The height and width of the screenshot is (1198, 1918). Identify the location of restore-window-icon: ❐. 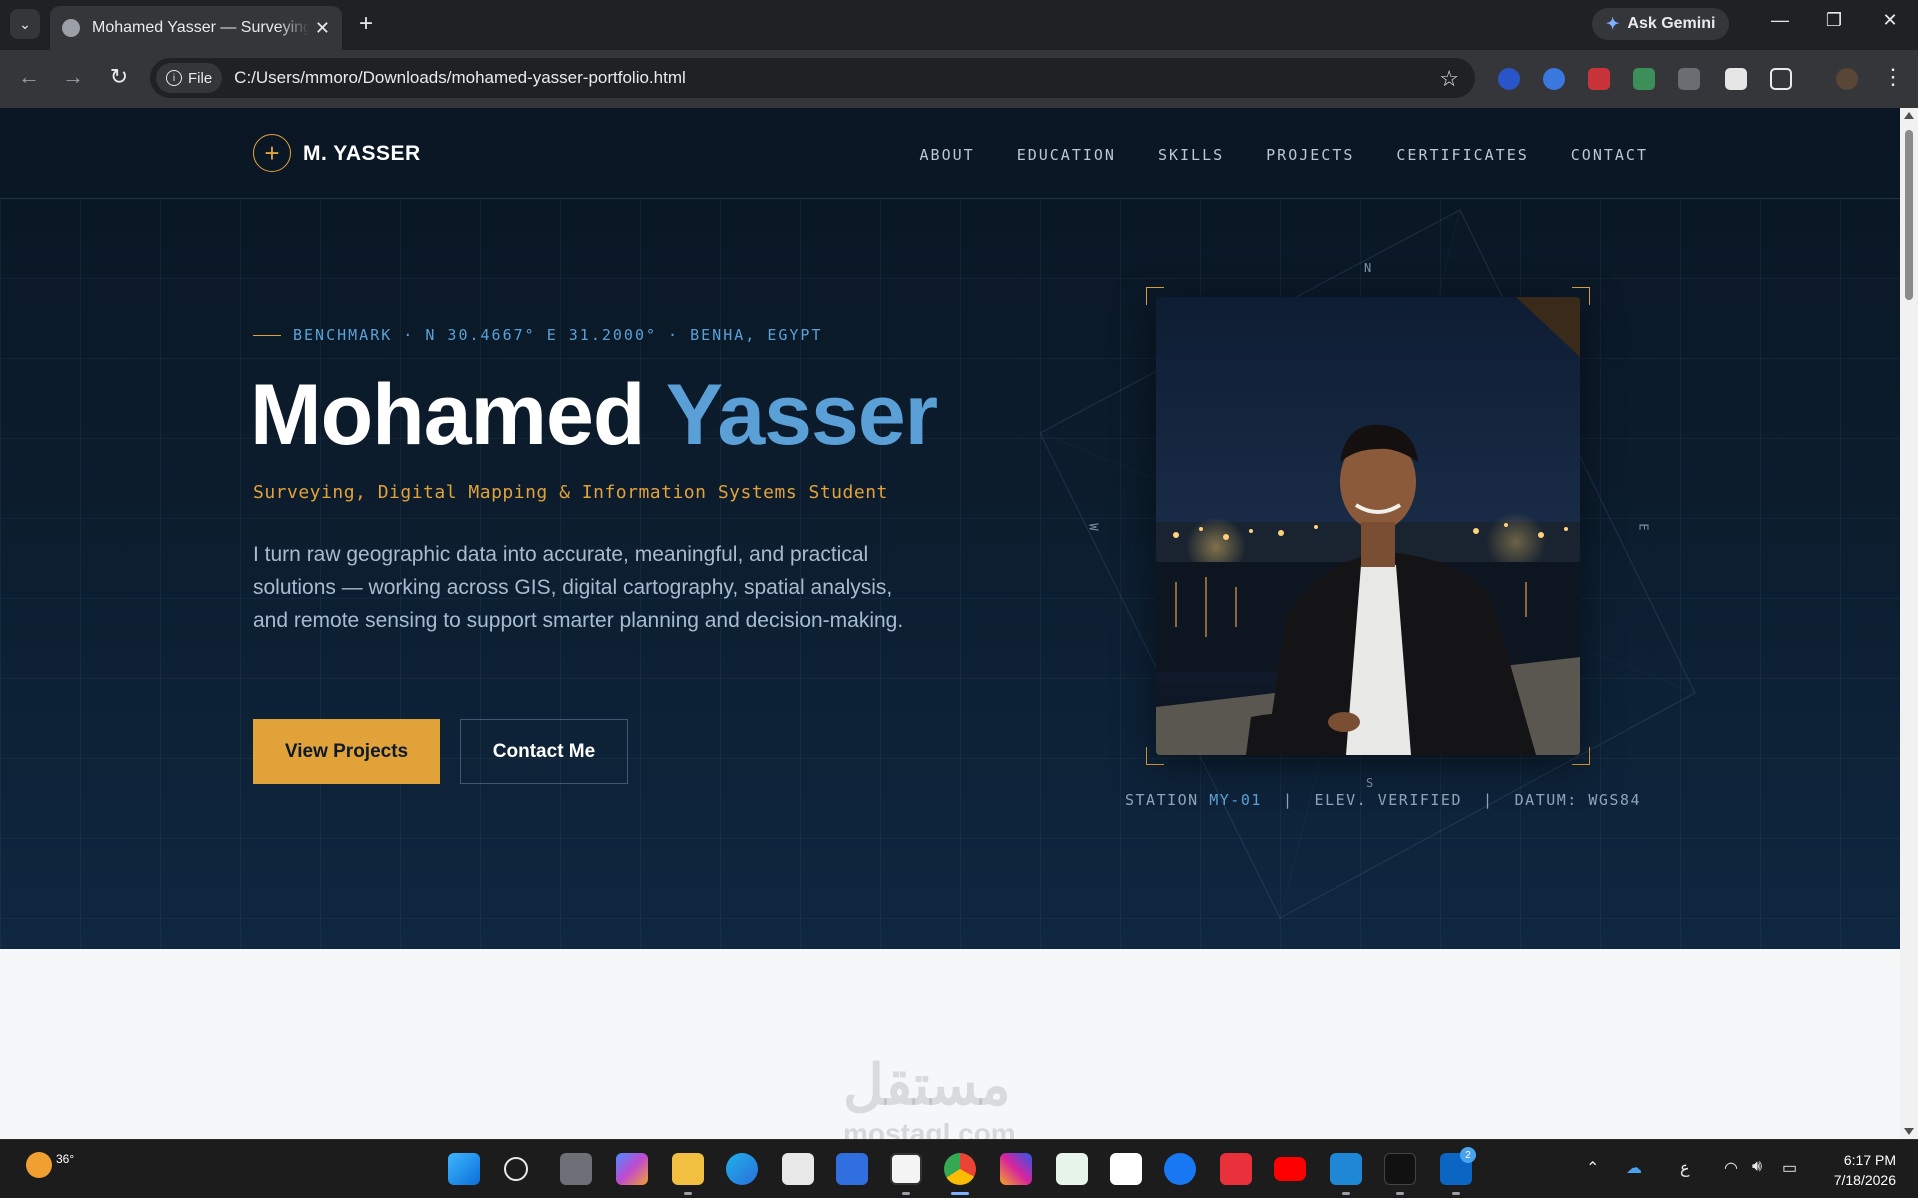
(1834, 20).